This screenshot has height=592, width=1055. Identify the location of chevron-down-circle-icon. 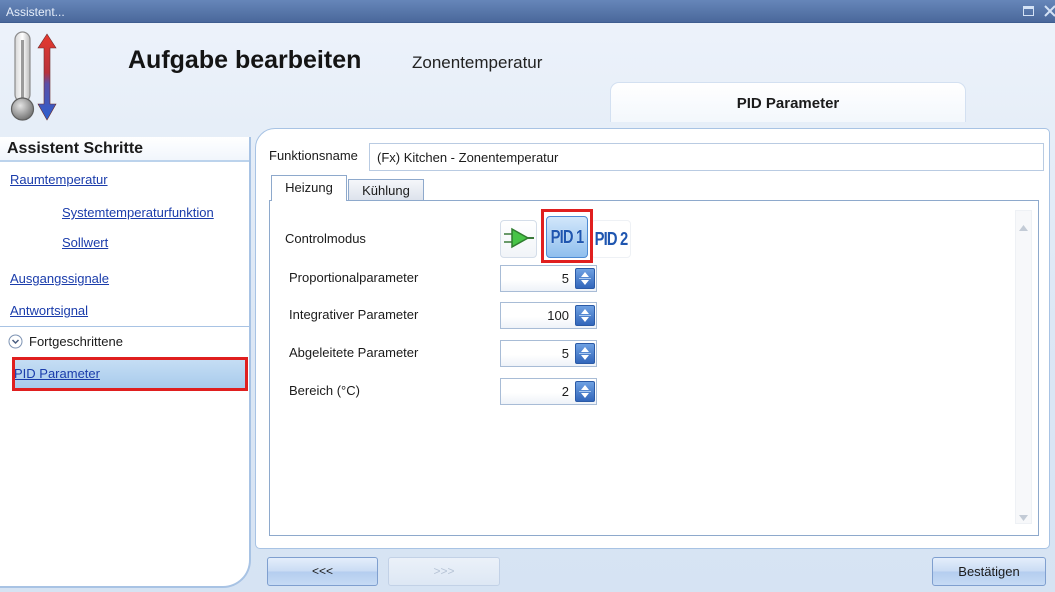
(15, 341).